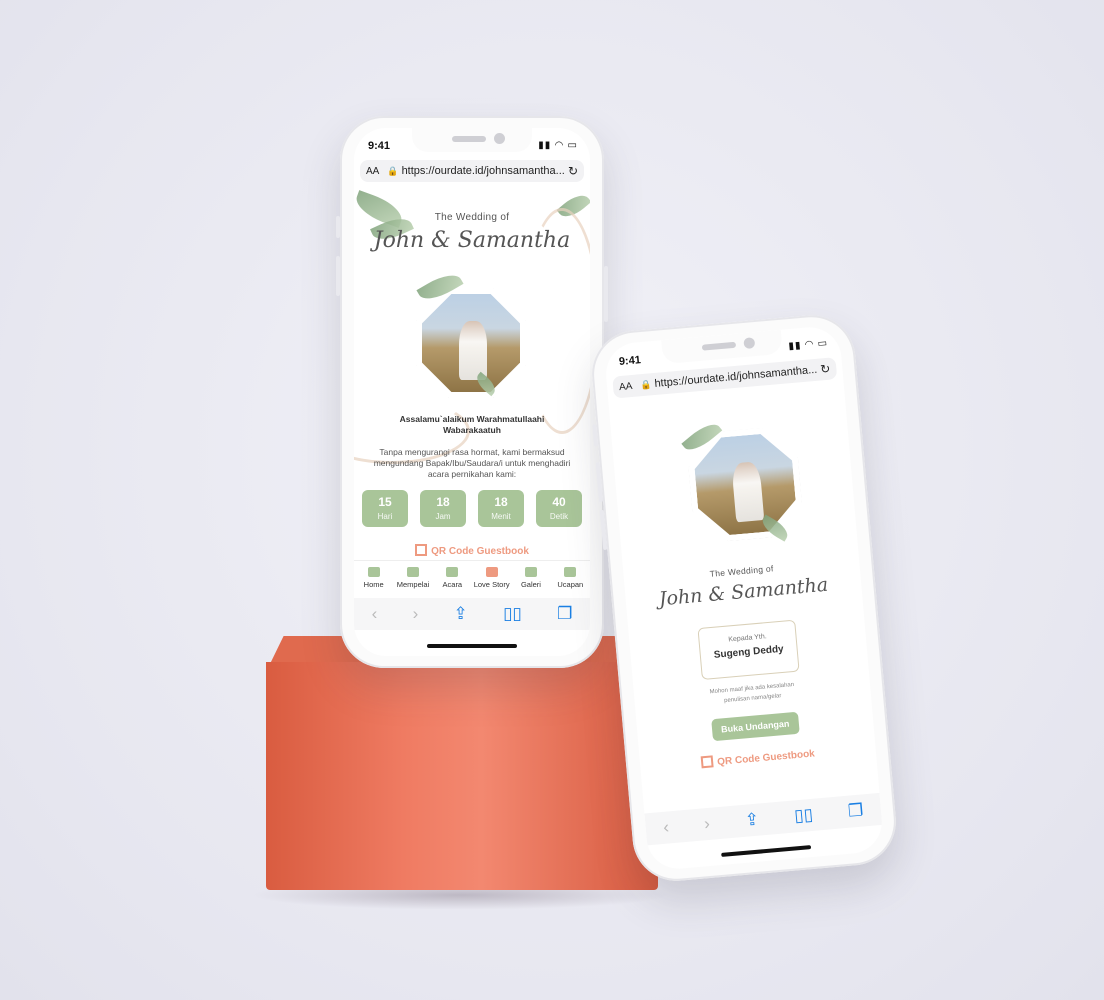 This screenshot has height=1000, width=1104. I want to click on status-bar: 9:41 ▮▮ ◠ ▭, so click(472, 142).